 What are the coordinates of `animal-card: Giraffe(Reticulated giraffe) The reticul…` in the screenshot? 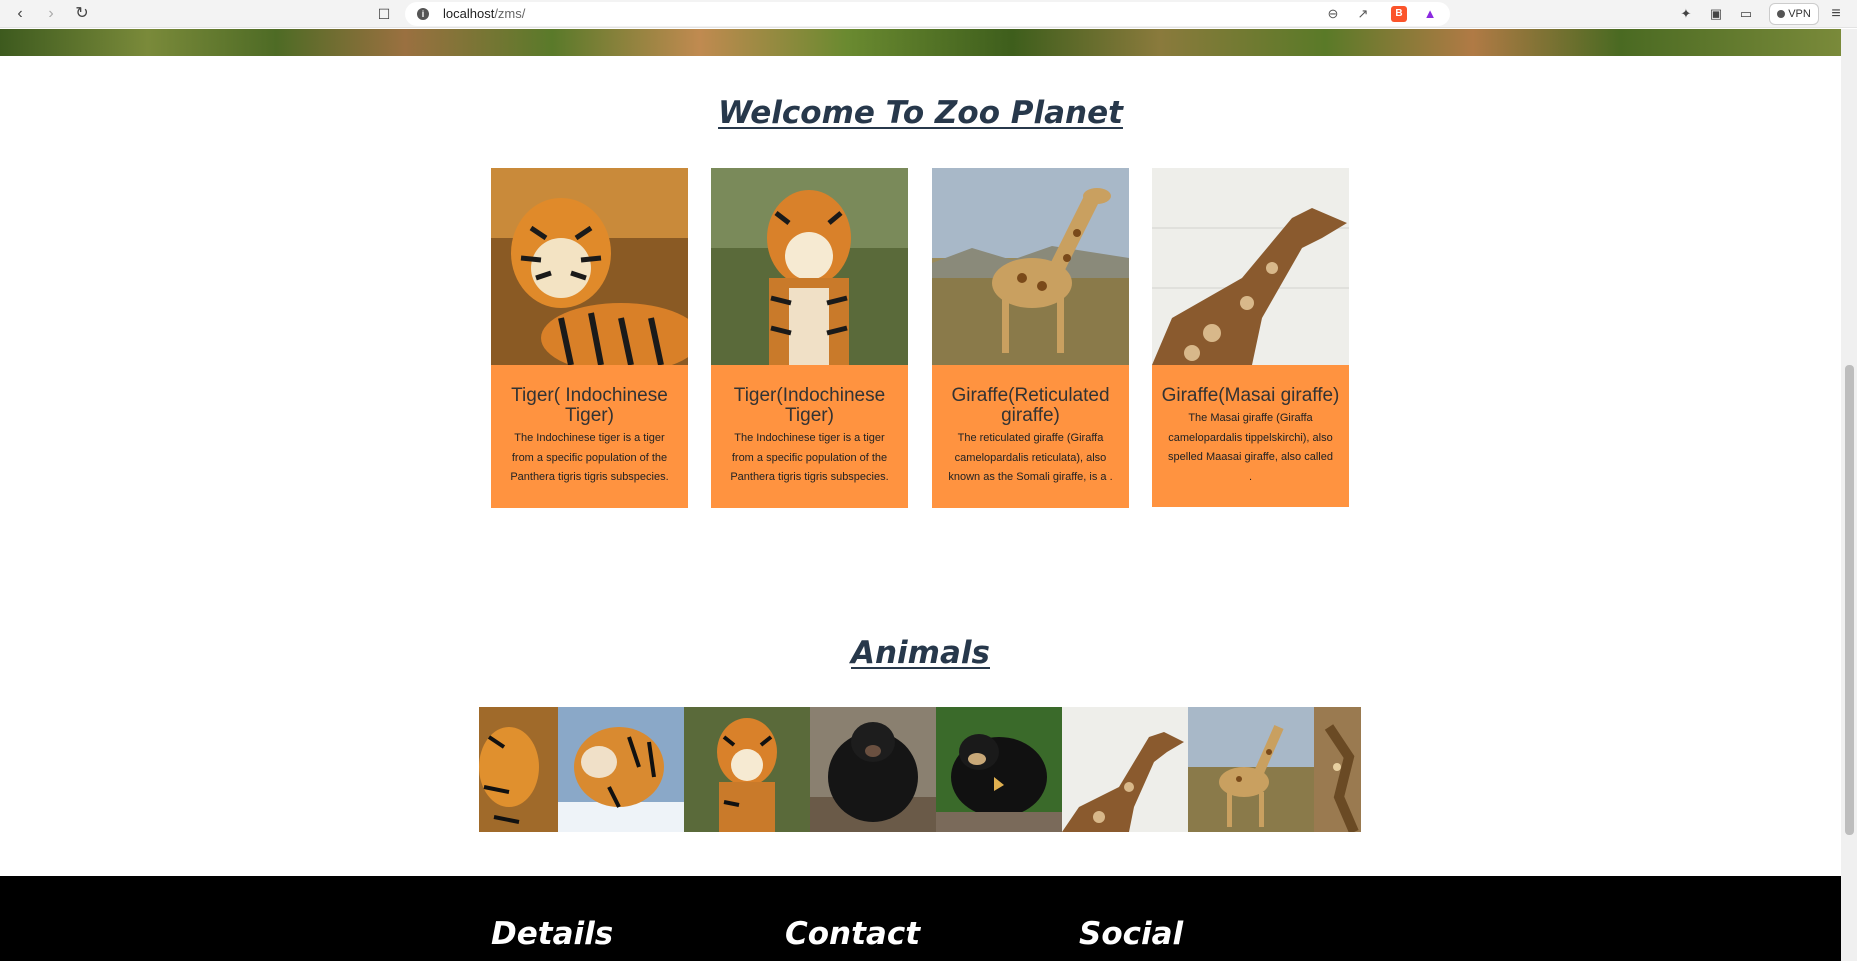 It's located at (1030, 338).